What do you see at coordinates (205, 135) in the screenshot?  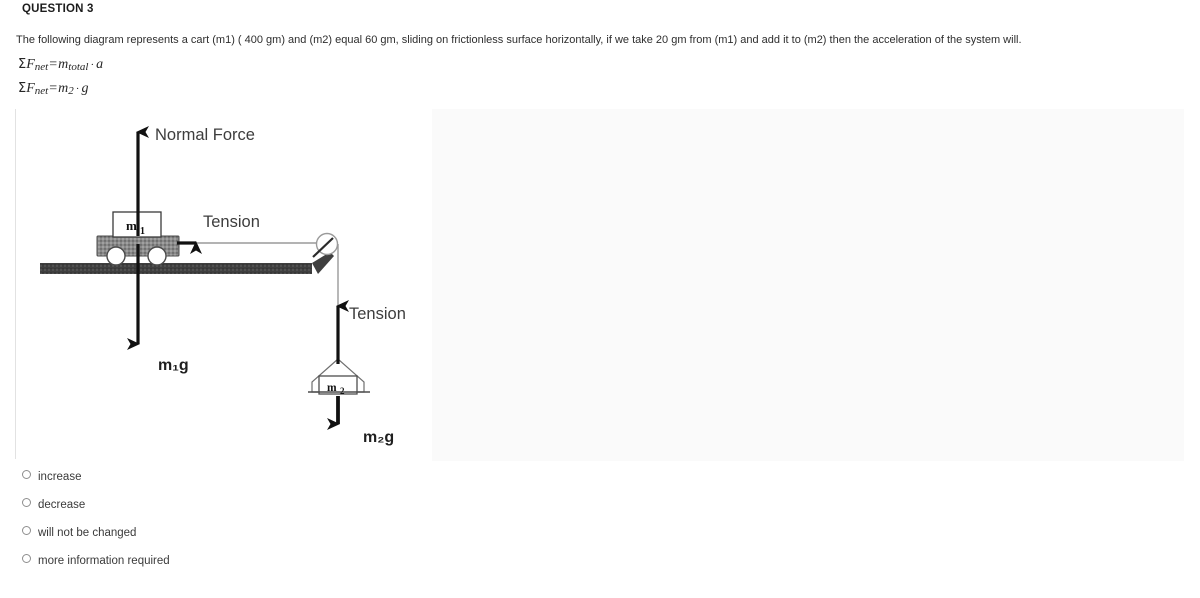 I see `normal-force-label: Normal Force` at bounding box center [205, 135].